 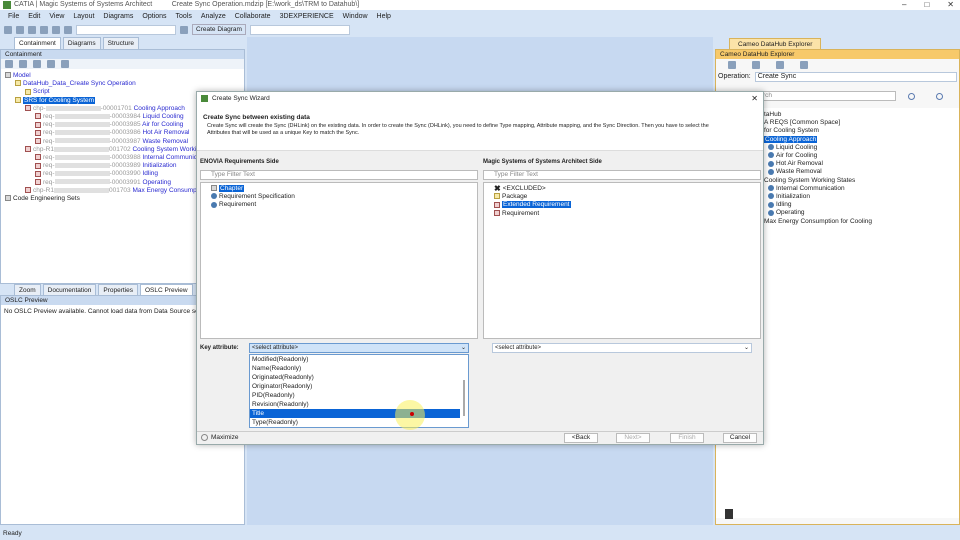 I want to click on menu-window: Window, so click(x=355, y=17).